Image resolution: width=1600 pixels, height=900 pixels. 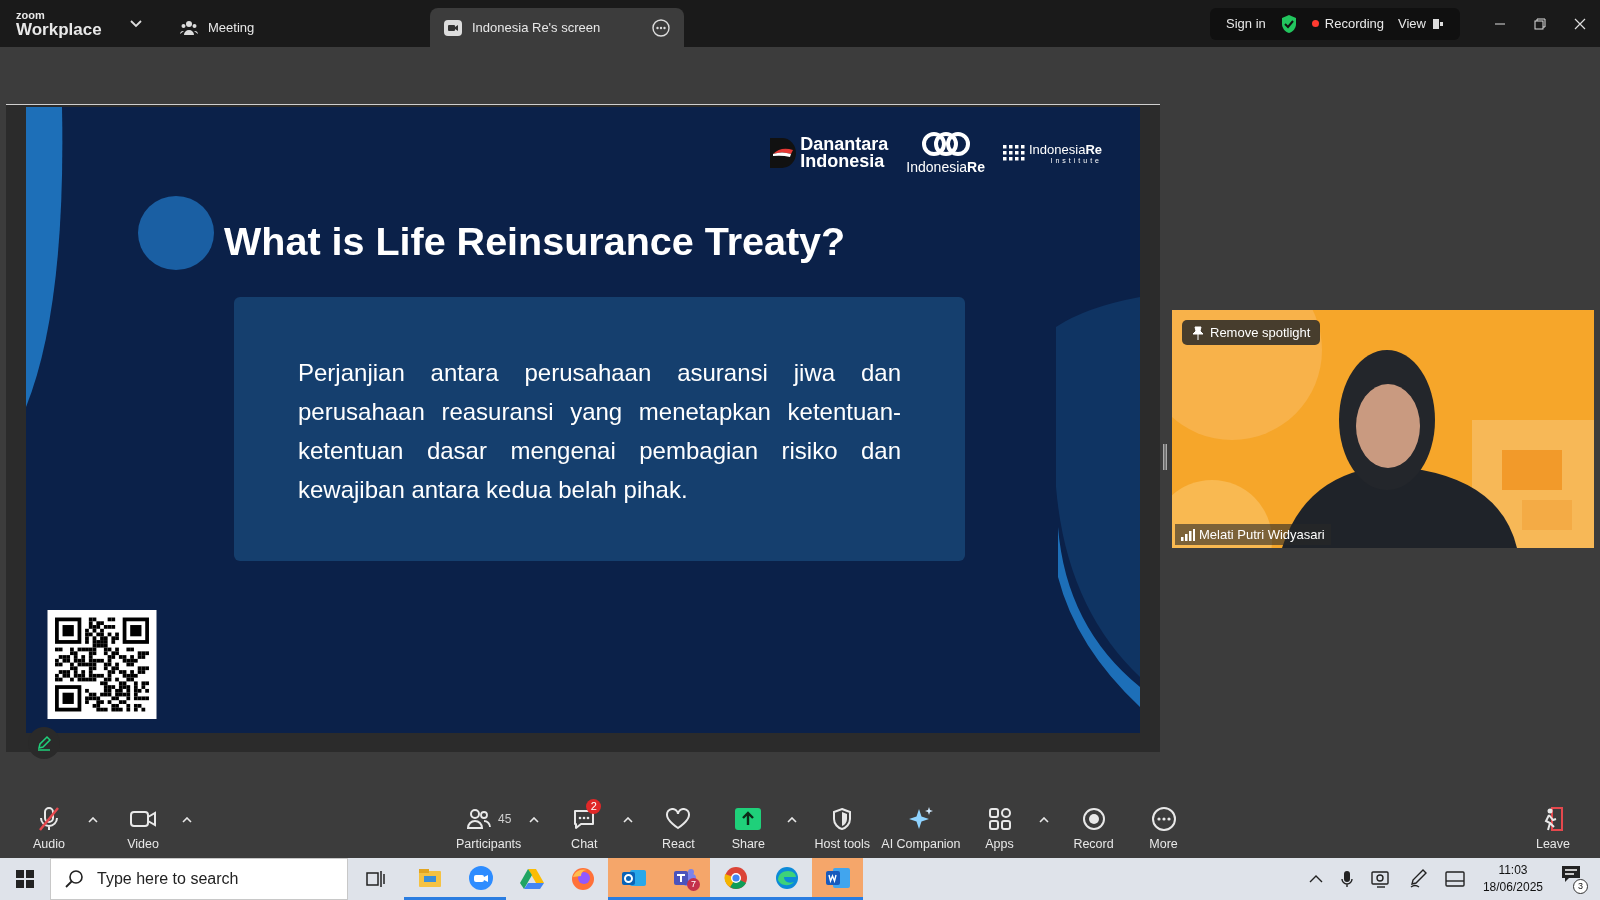 What do you see at coordinates (1346, 879) in the screenshot?
I see `microphone-icon` at bounding box center [1346, 879].